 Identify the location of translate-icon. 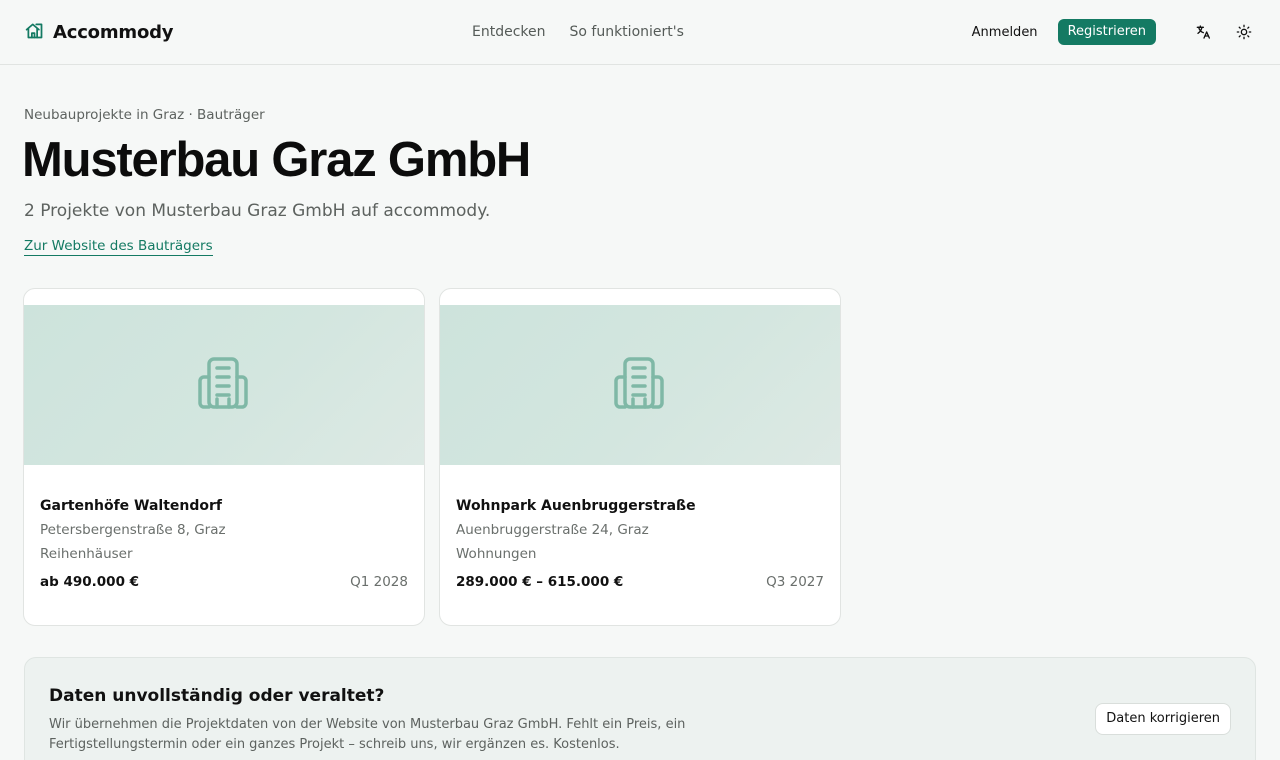
(1204, 32).